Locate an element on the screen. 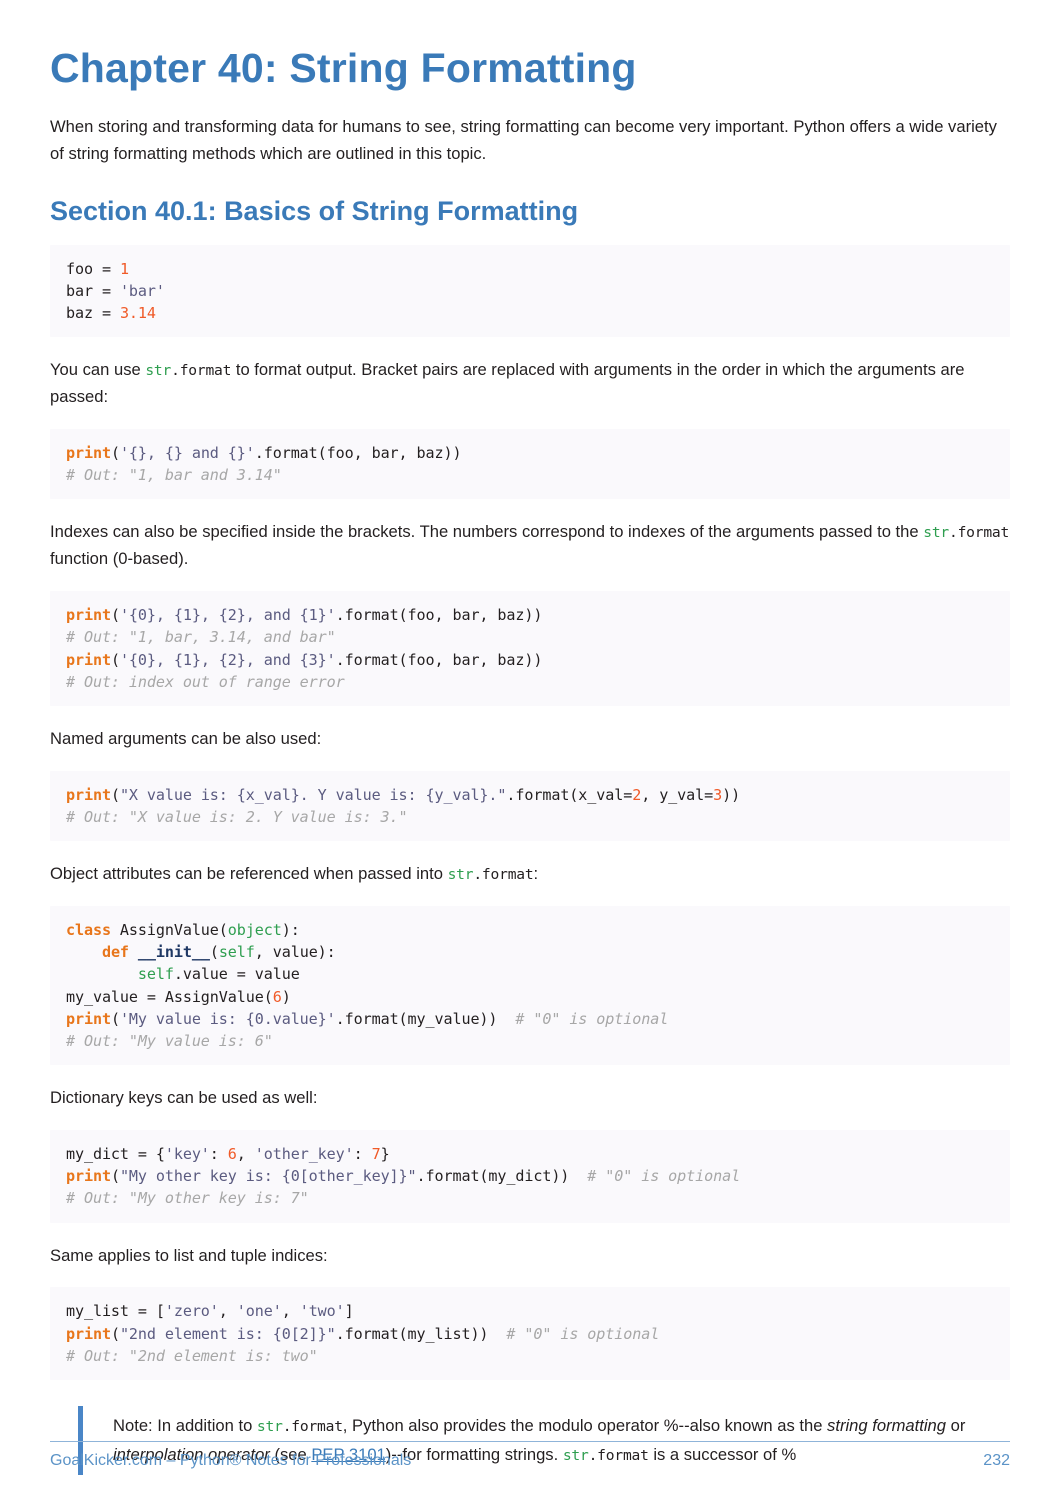  code-punct: ) is located at coordinates (286, 996).